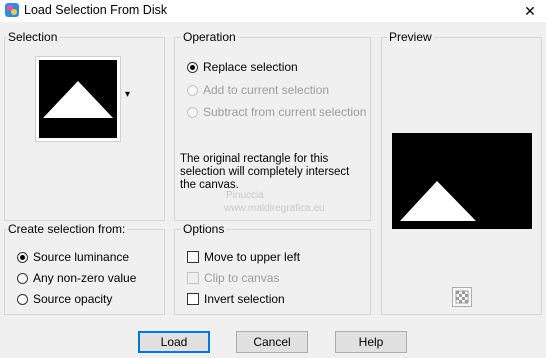 The width and height of the screenshot is (546, 358). Describe the element at coordinates (285, 112) in the screenshot. I see `radio-label: Subtract from current selection` at that location.